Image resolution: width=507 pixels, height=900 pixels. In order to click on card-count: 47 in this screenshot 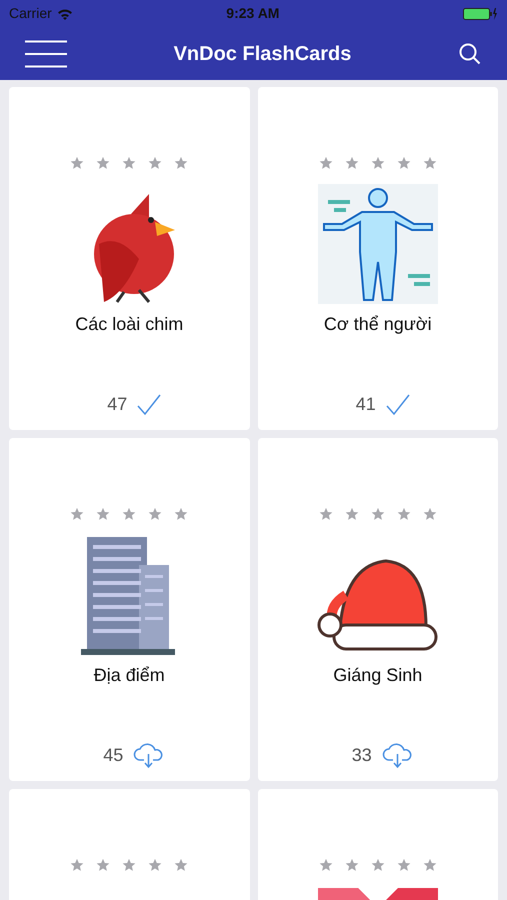, I will do `click(117, 404)`.